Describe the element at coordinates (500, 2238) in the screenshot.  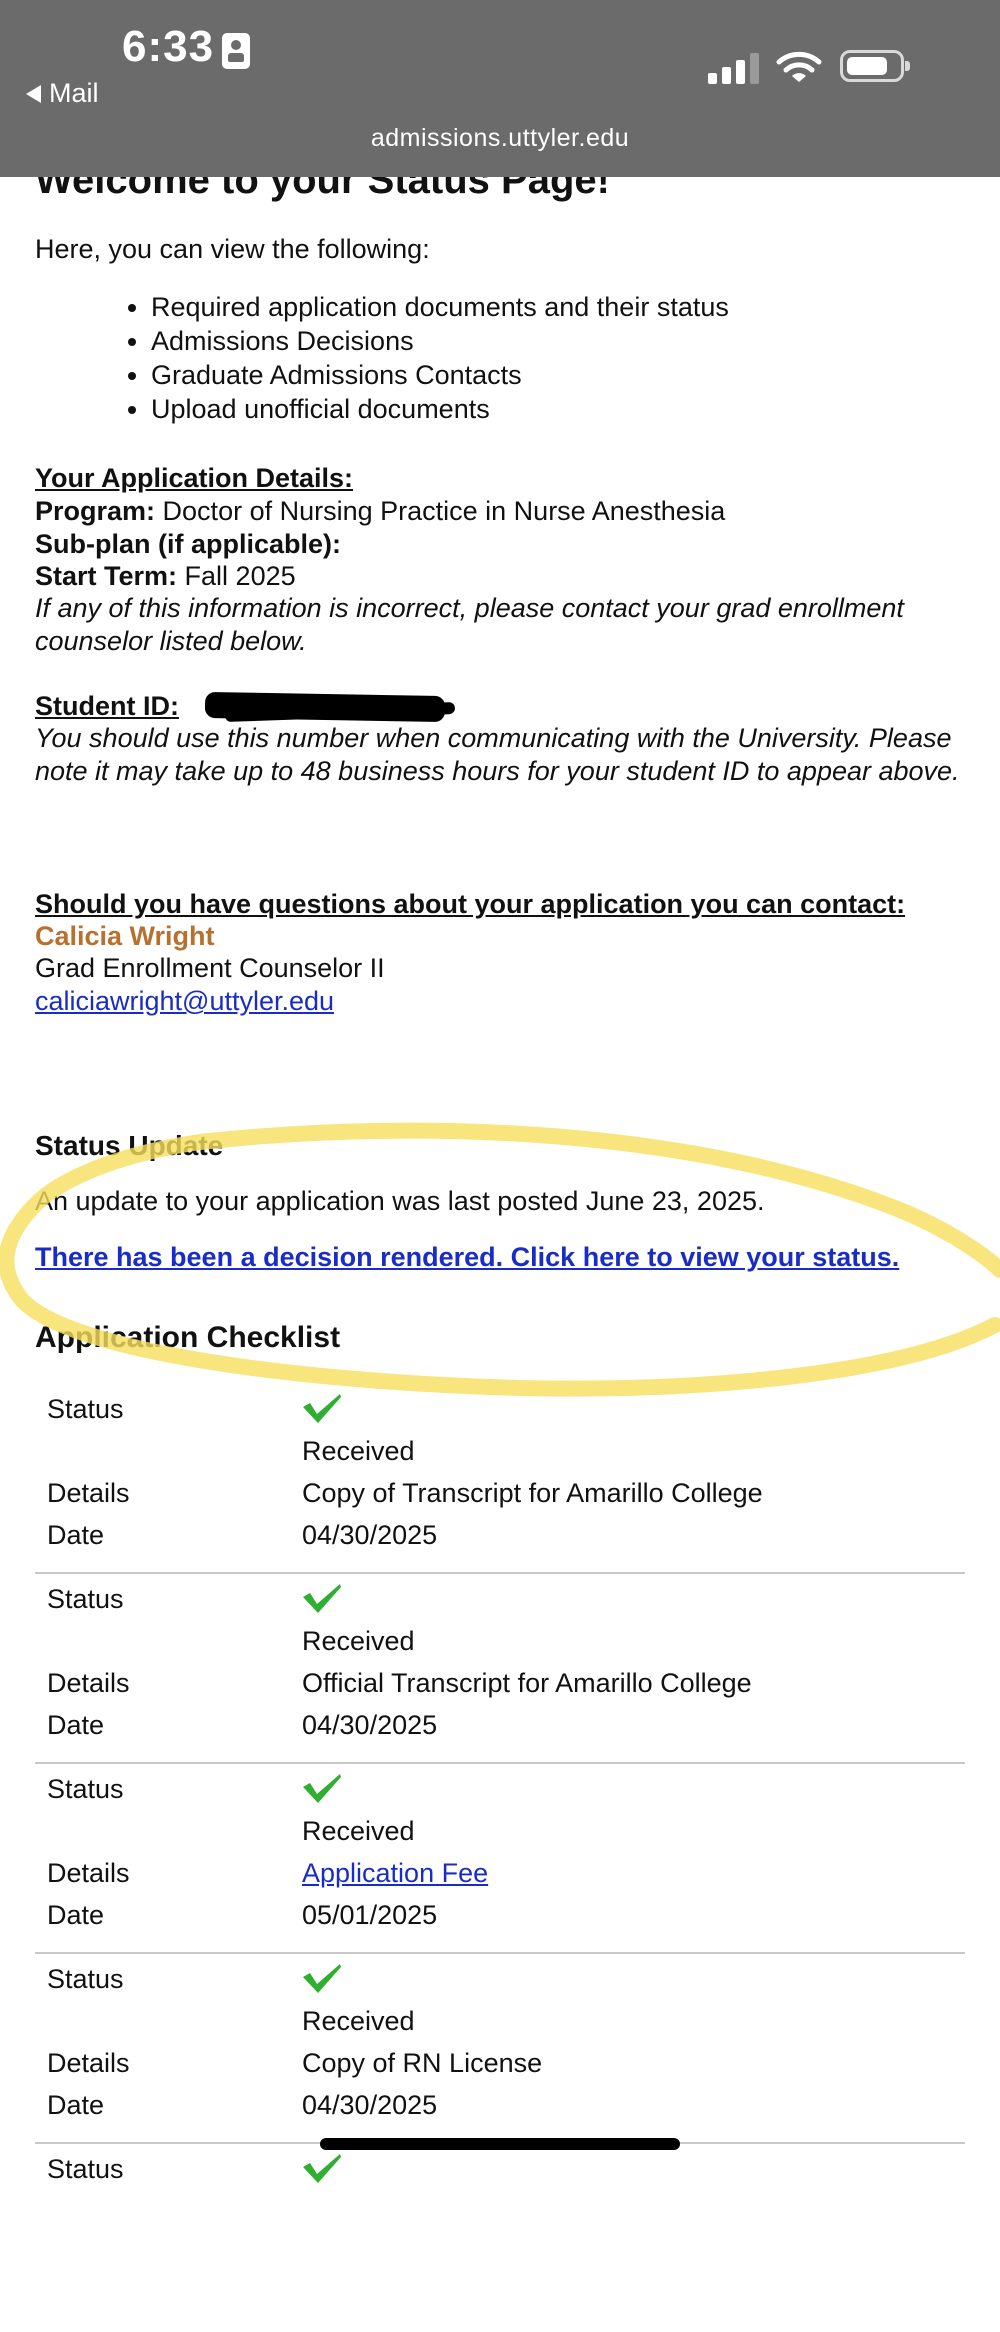
I see `checklist-item: Status` at that location.